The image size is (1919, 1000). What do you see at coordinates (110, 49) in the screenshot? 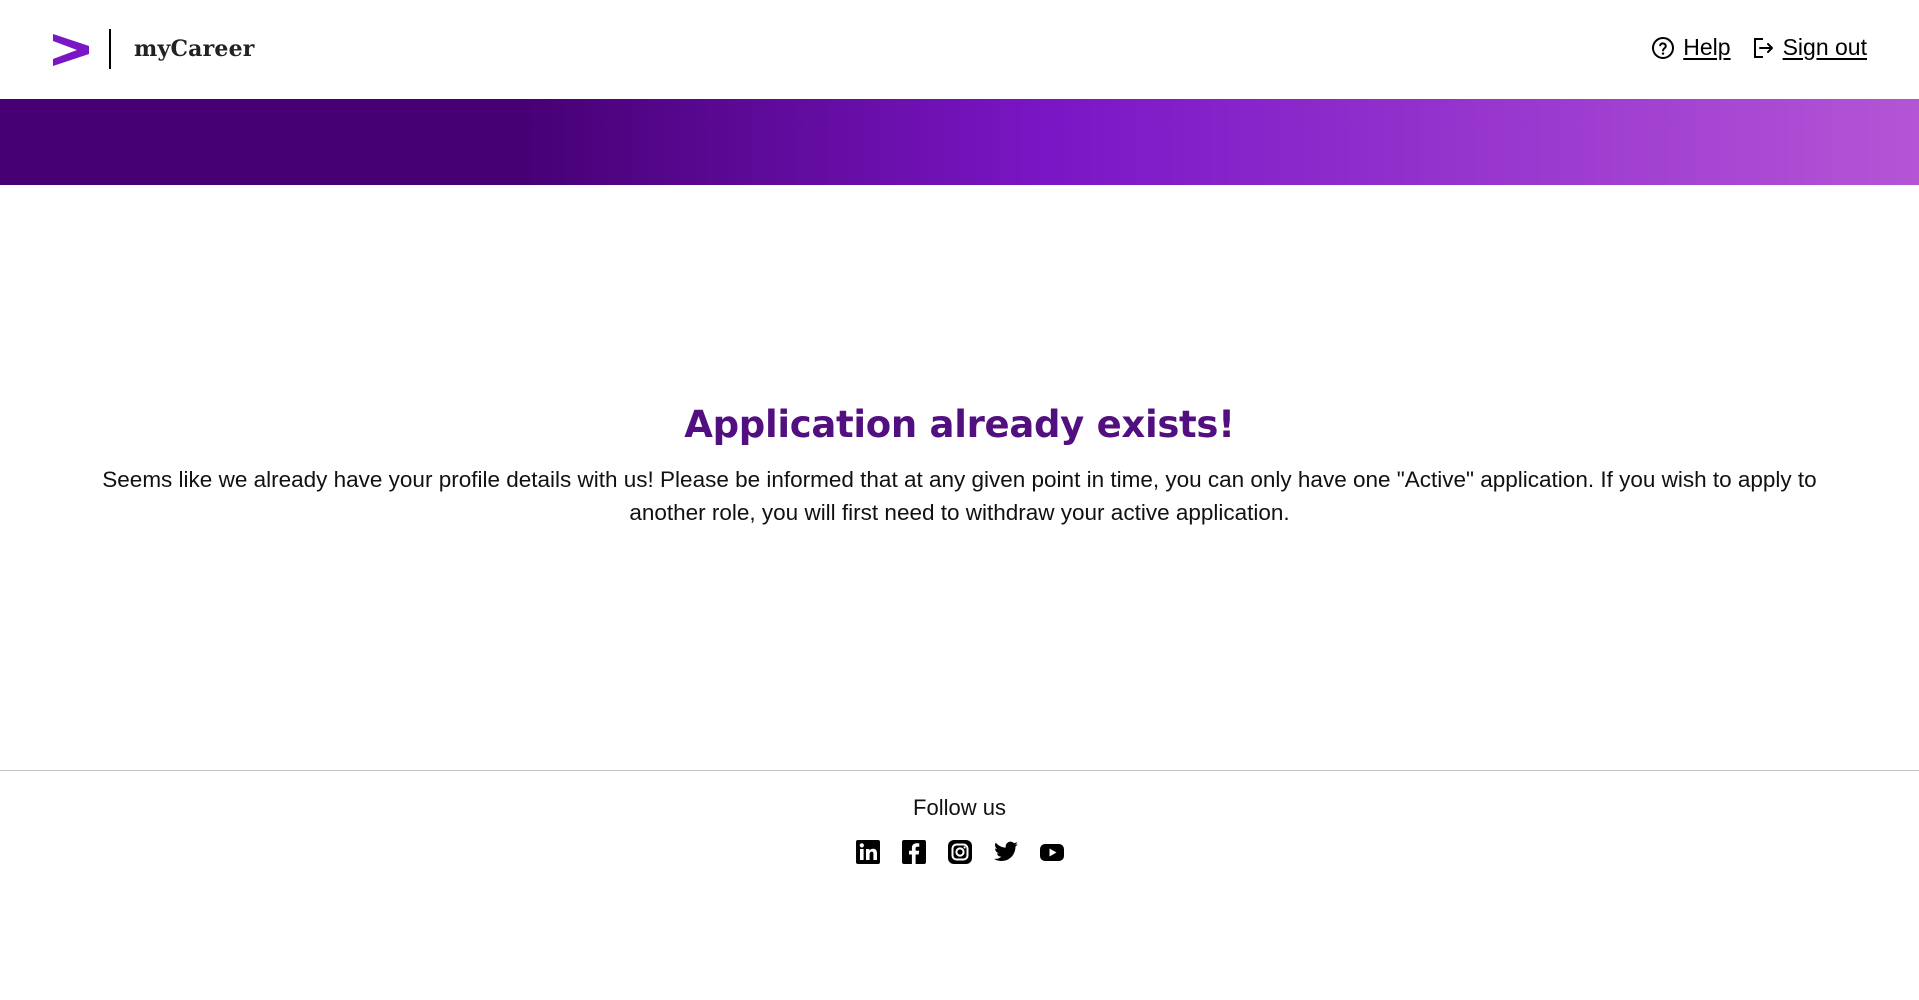
I see `logo-divider` at bounding box center [110, 49].